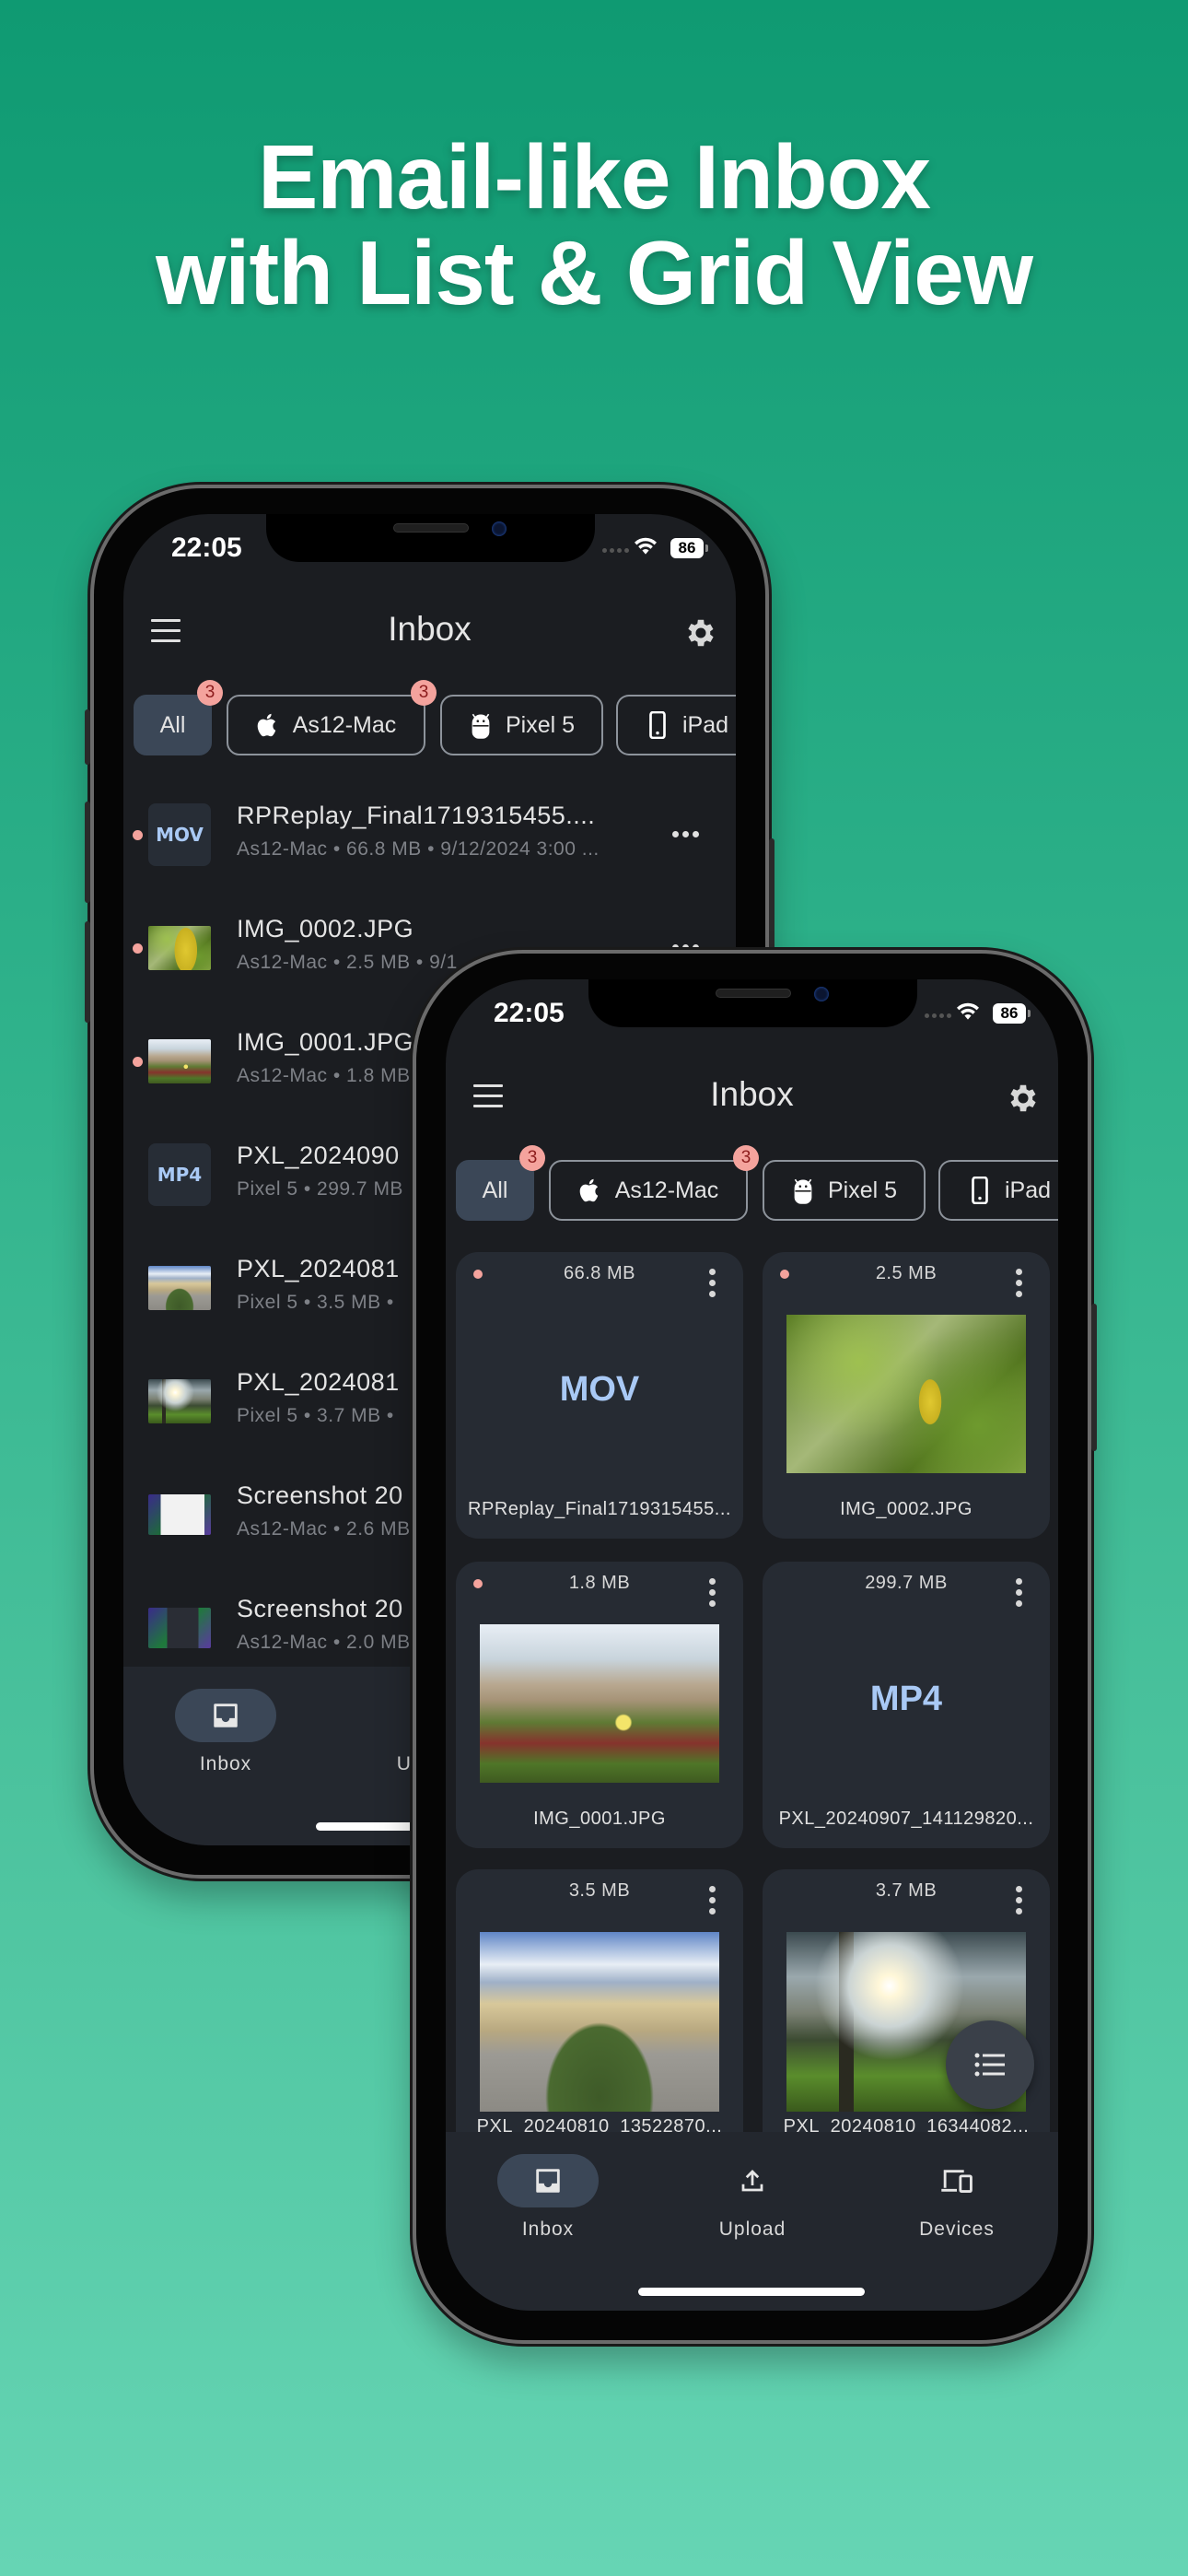  What do you see at coordinates (906, 1583) in the screenshot?
I see `file-size: 299.7 MB` at bounding box center [906, 1583].